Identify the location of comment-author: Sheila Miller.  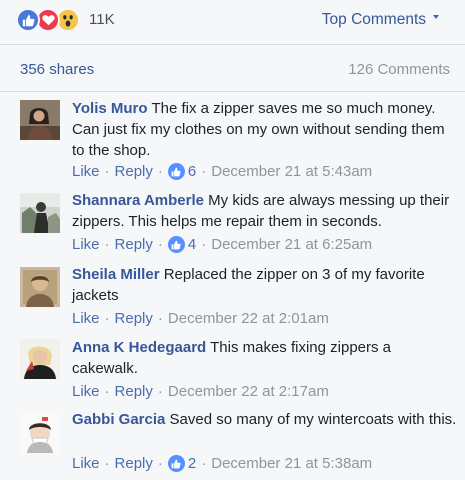
(116, 274).